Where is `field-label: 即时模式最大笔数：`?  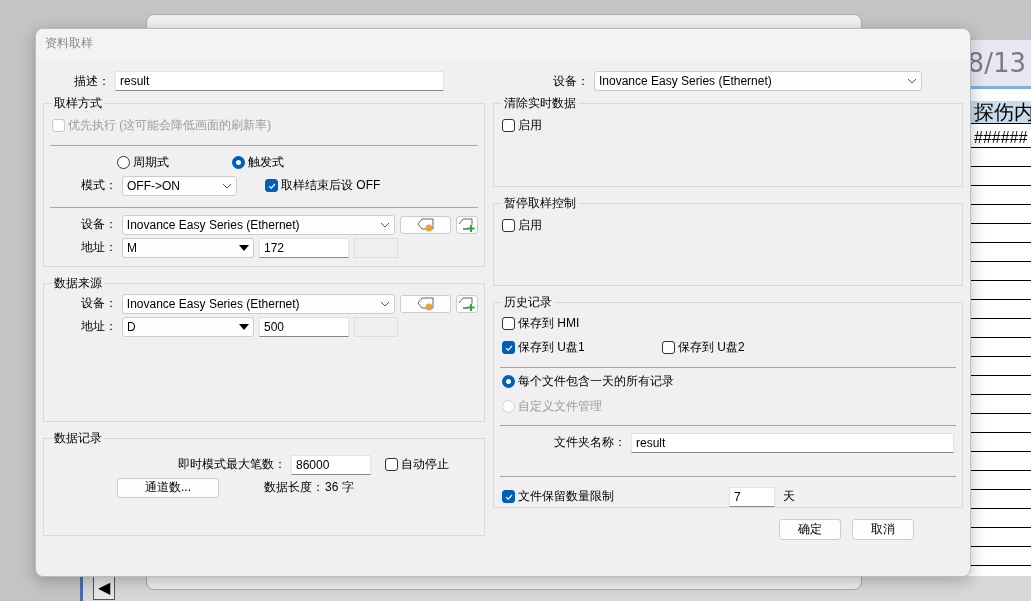
field-label: 即时模式最大笔数： is located at coordinates (232, 464).